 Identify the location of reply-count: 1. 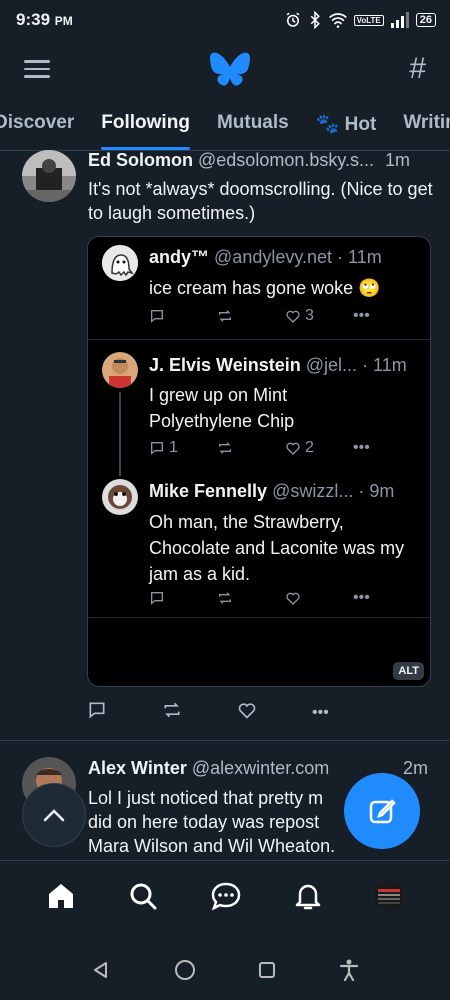
(173, 447).